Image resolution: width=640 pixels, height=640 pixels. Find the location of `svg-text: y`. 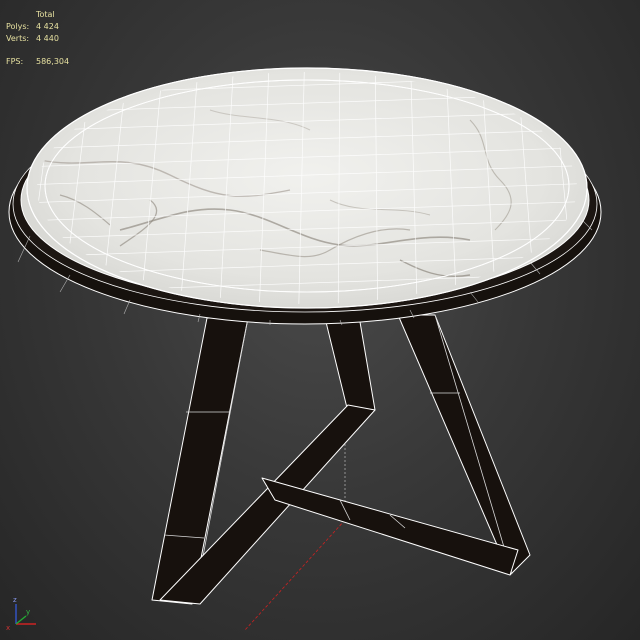

svg-text: y is located at coordinates (28, 612).